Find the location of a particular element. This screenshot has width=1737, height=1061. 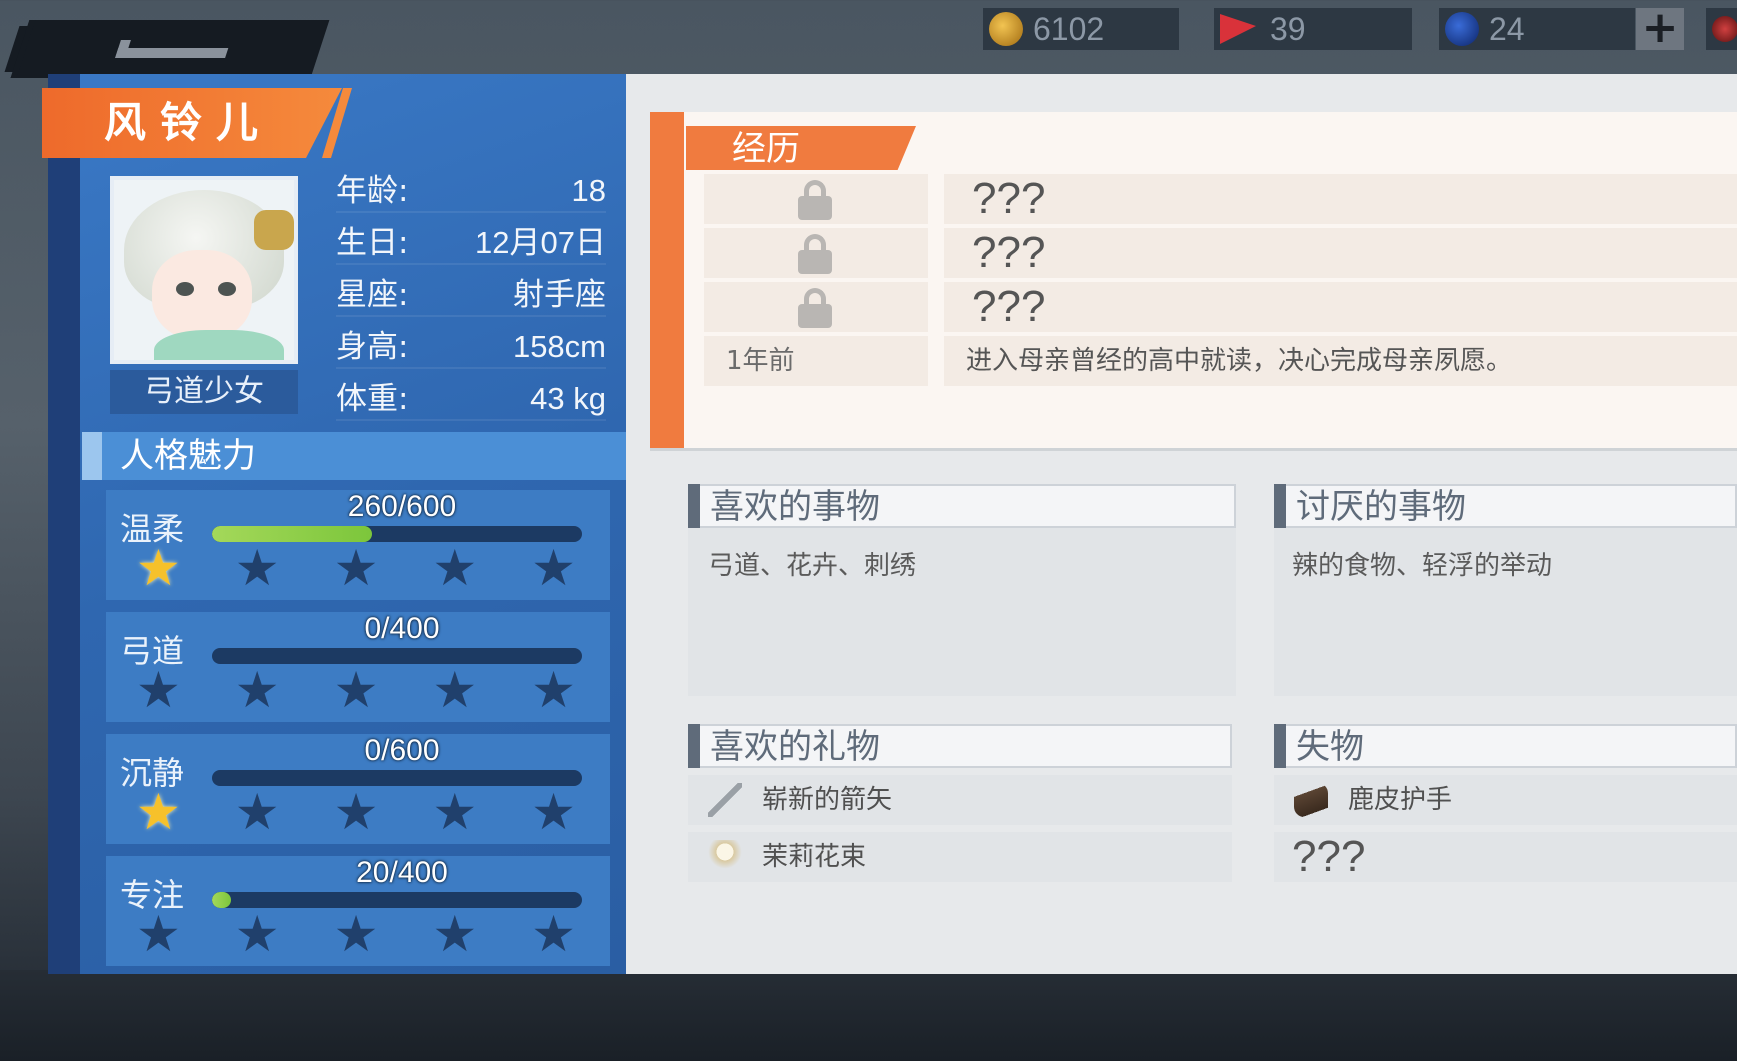

coin-icon is located at coordinates (1006, 29).